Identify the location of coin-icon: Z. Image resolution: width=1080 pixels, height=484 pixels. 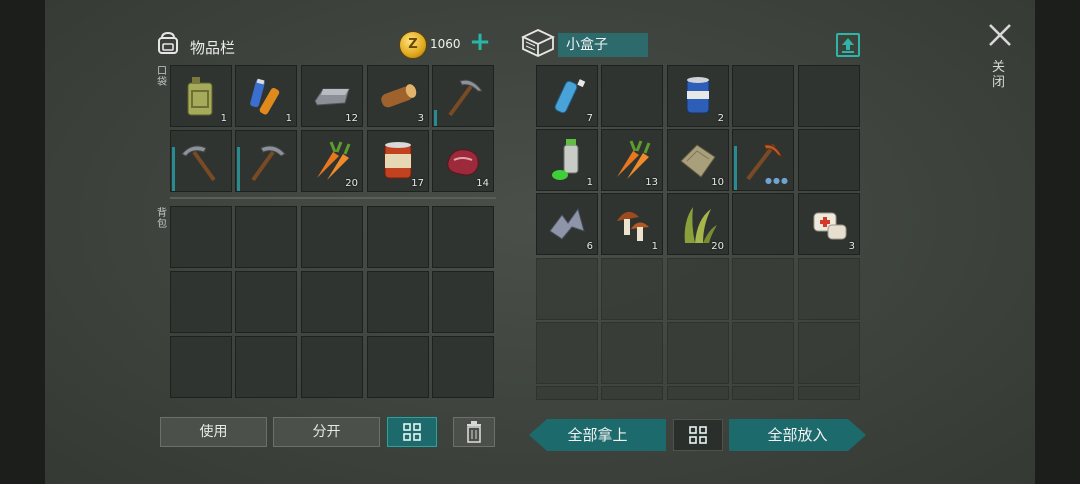
(413, 45).